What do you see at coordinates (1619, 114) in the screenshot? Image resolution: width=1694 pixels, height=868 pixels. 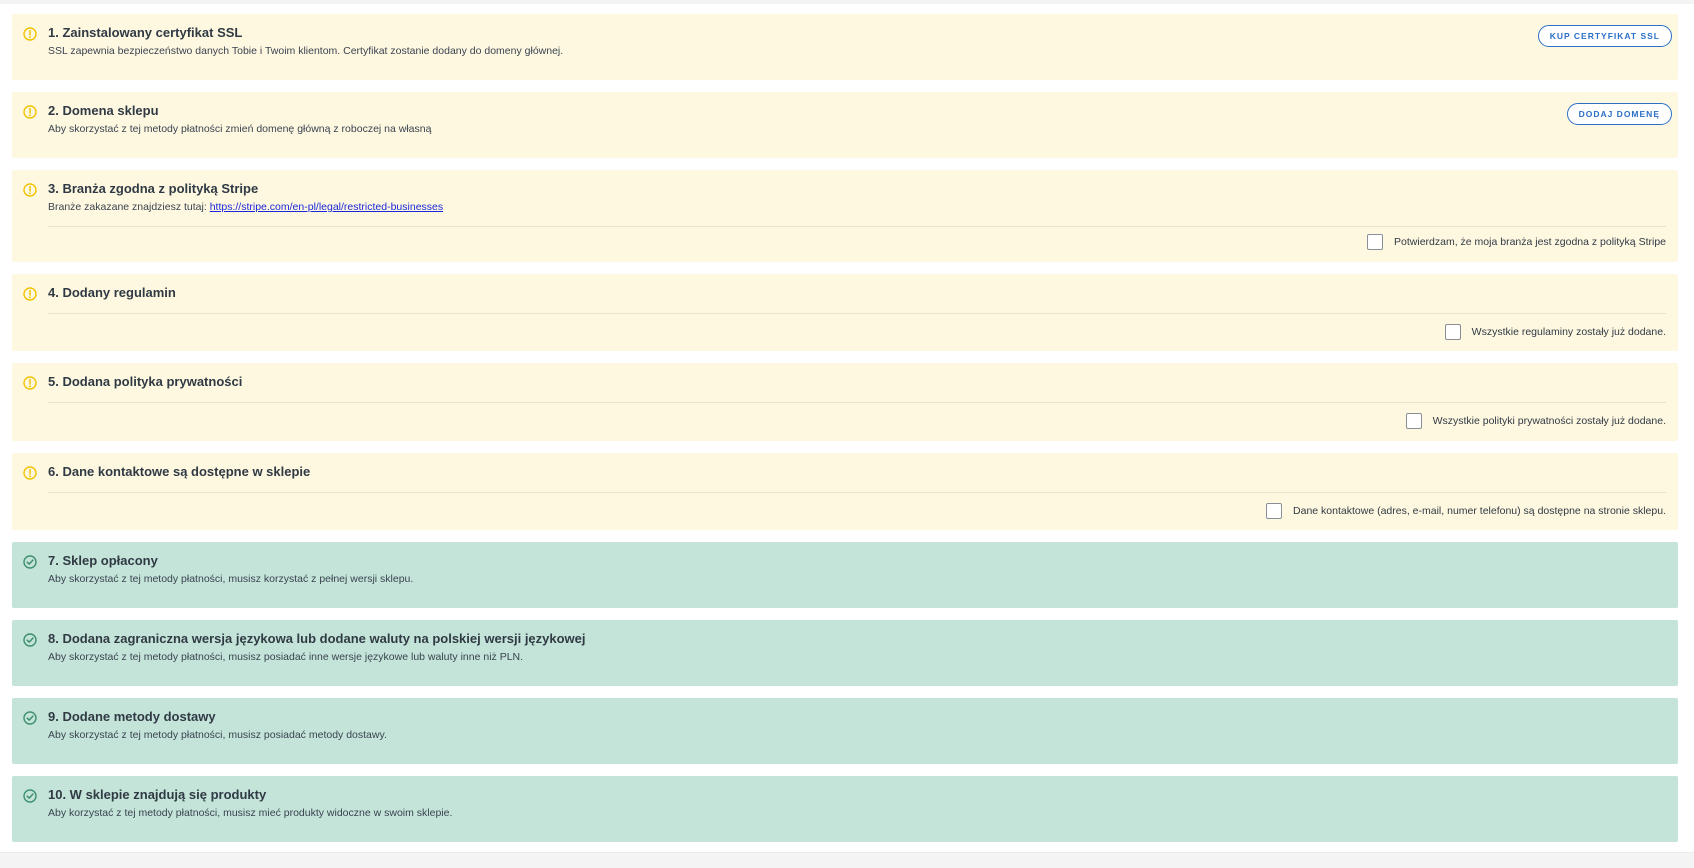 I see `add-domain-button: DODAJ DOMENĘ` at bounding box center [1619, 114].